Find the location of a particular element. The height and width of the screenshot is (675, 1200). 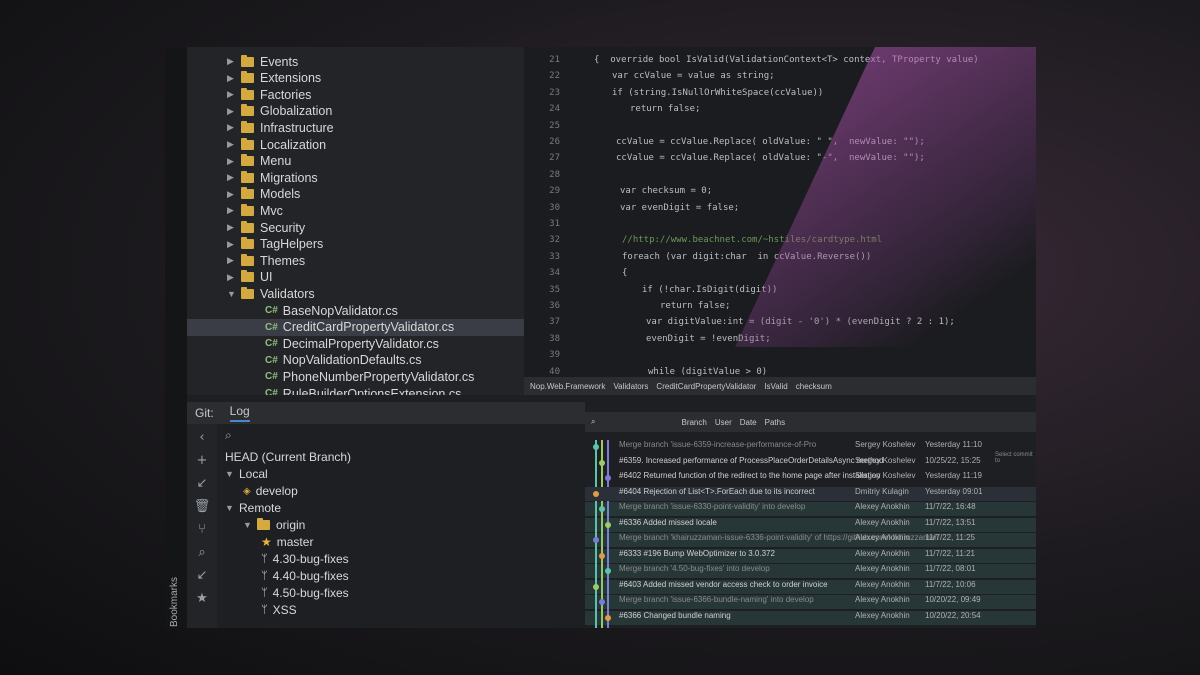

tree-item: ▶ Menu is located at coordinates (355, 161).